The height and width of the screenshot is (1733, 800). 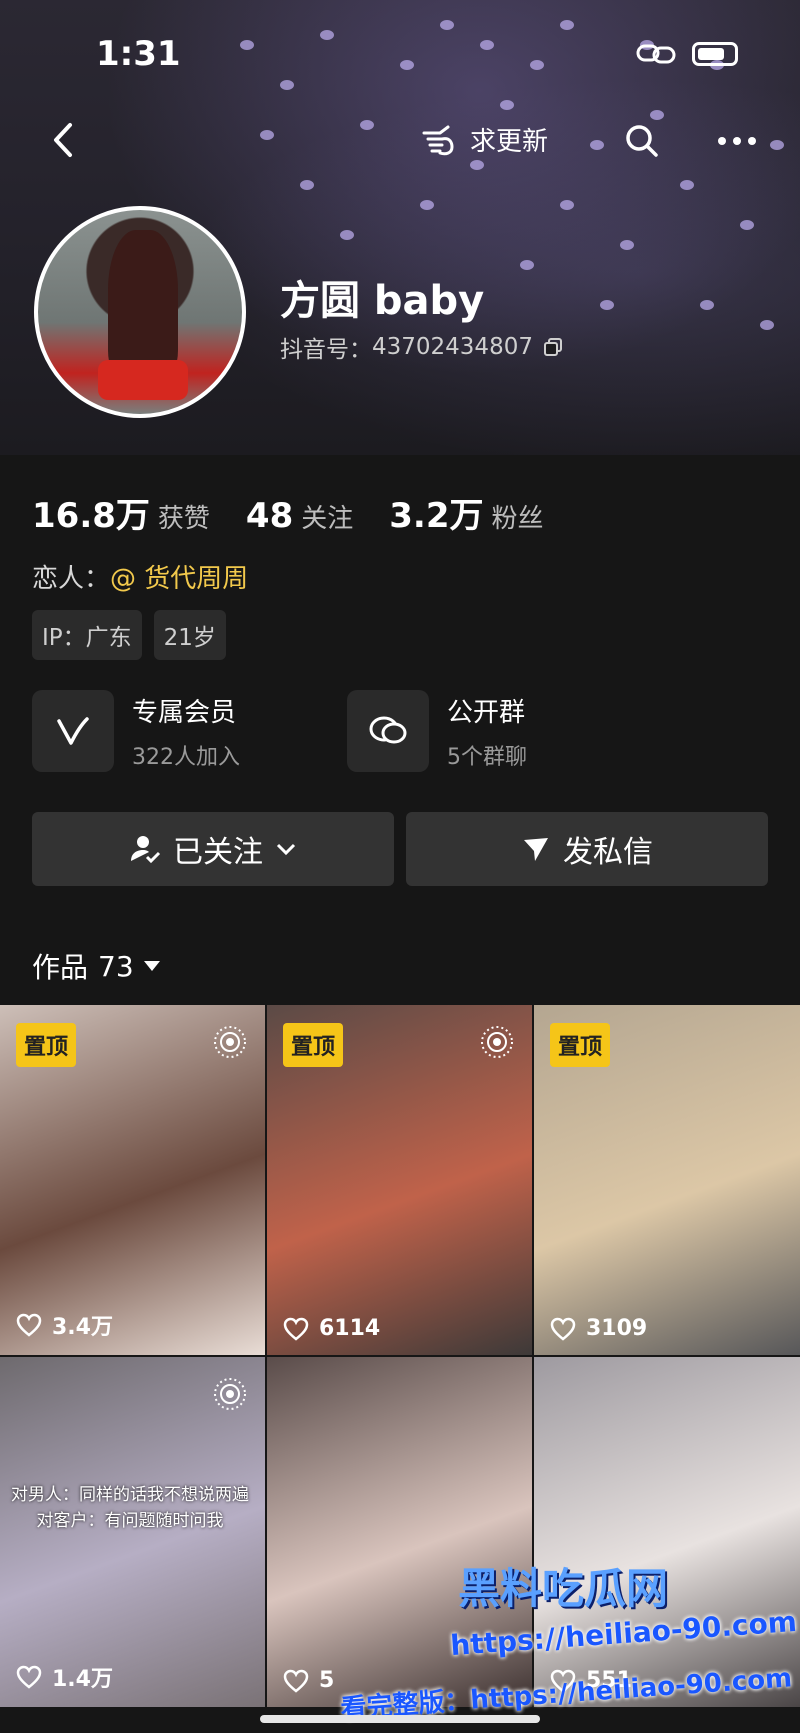 What do you see at coordinates (186, 757) in the screenshot?
I see `vip-subtitle: 322人加入` at bounding box center [186, 757].